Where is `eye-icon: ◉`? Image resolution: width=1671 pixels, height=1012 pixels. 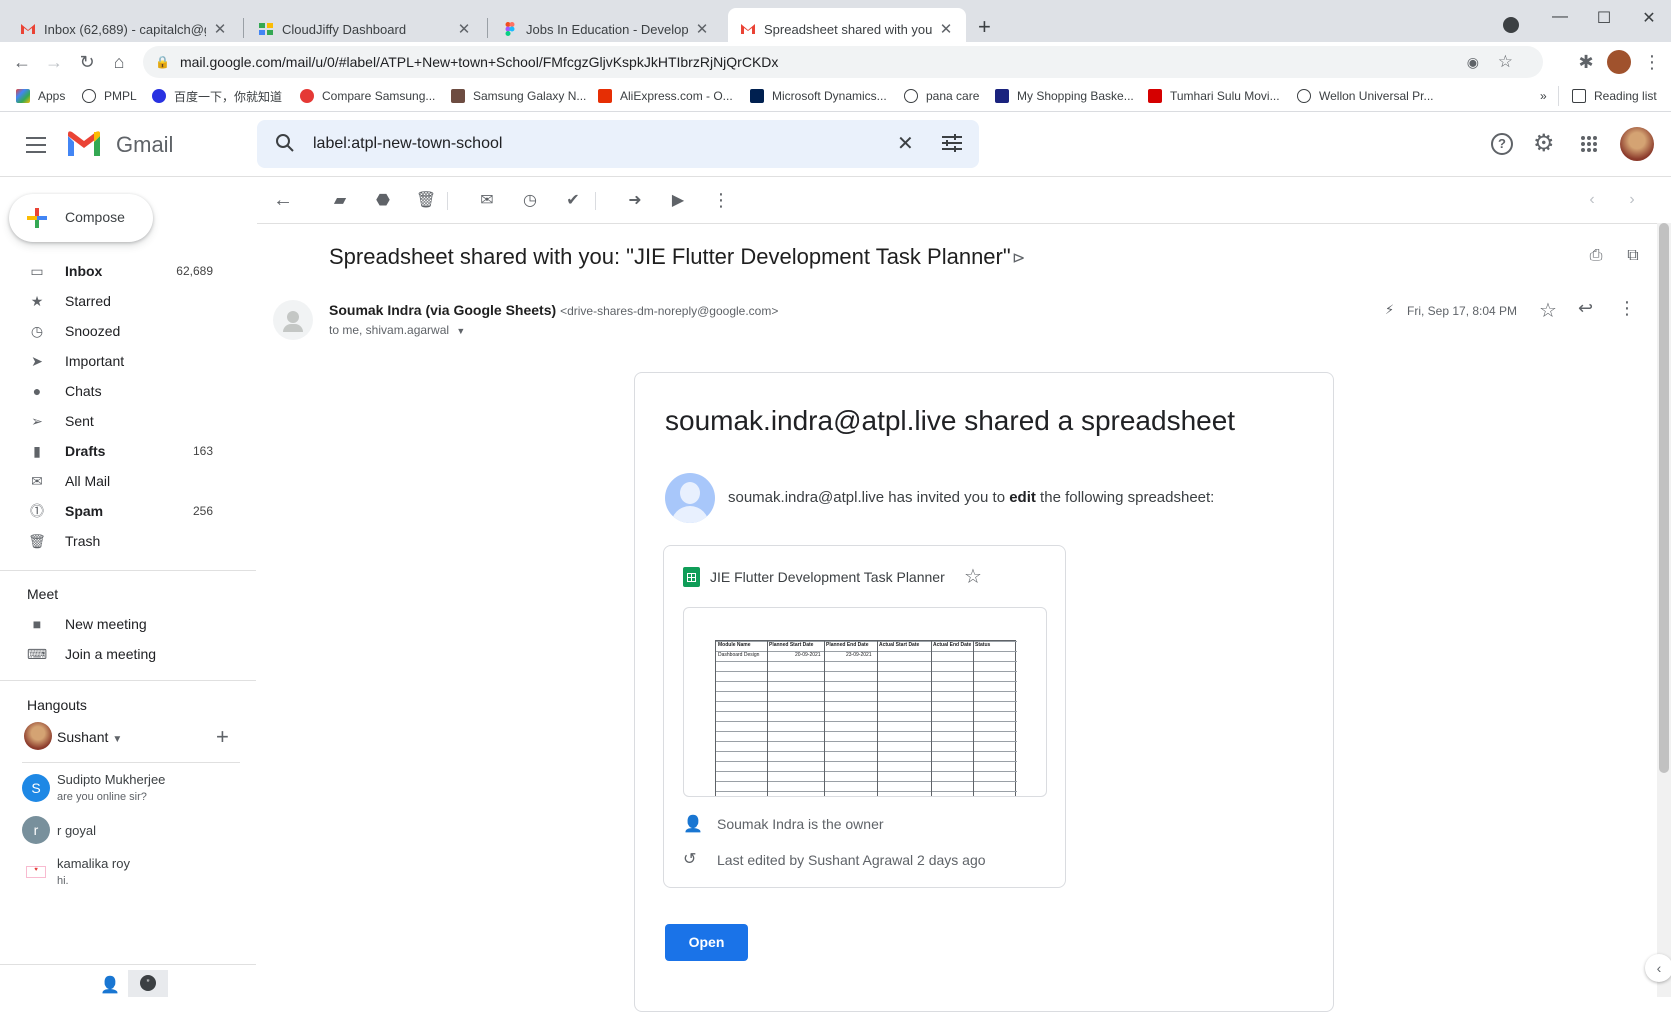 eye-icon: ◉ is located at coordinates (1473, 62).